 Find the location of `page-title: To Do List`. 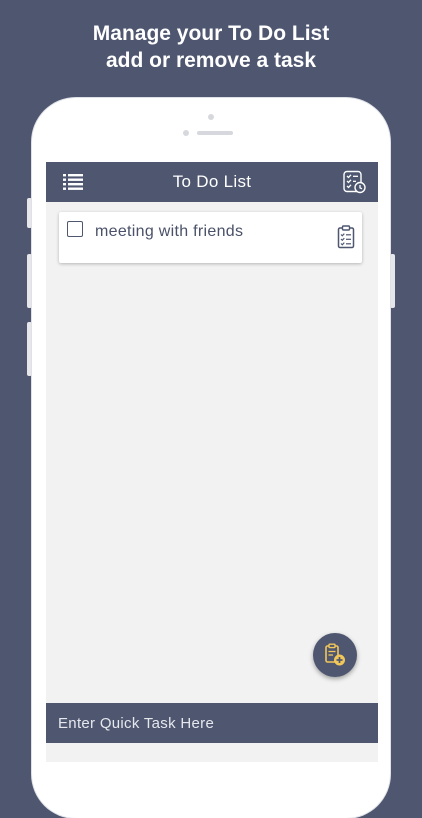

page-title: To Do List is located at coordinates (212, 181).